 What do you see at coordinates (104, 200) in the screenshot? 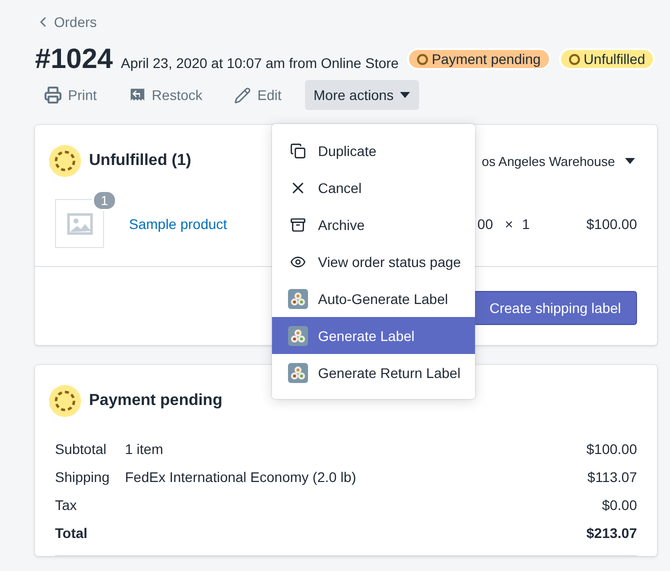
I see `quantity-badge: 1` at bounding box center [104, 200].